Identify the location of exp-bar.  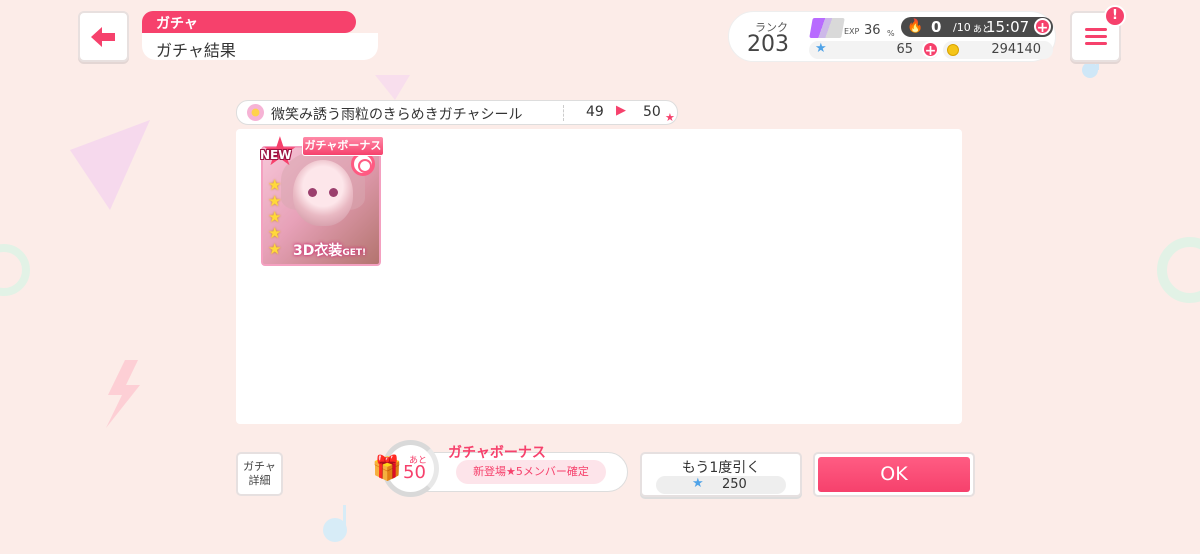
(827, 28).